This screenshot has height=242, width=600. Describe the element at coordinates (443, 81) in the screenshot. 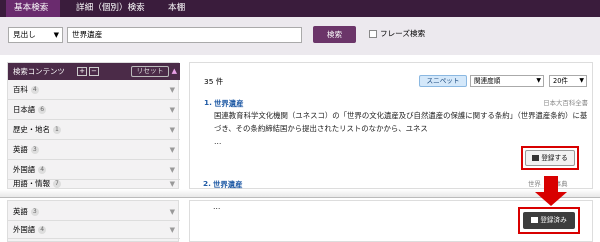

I see `snippet-toggle-button: スニペット` at that location.